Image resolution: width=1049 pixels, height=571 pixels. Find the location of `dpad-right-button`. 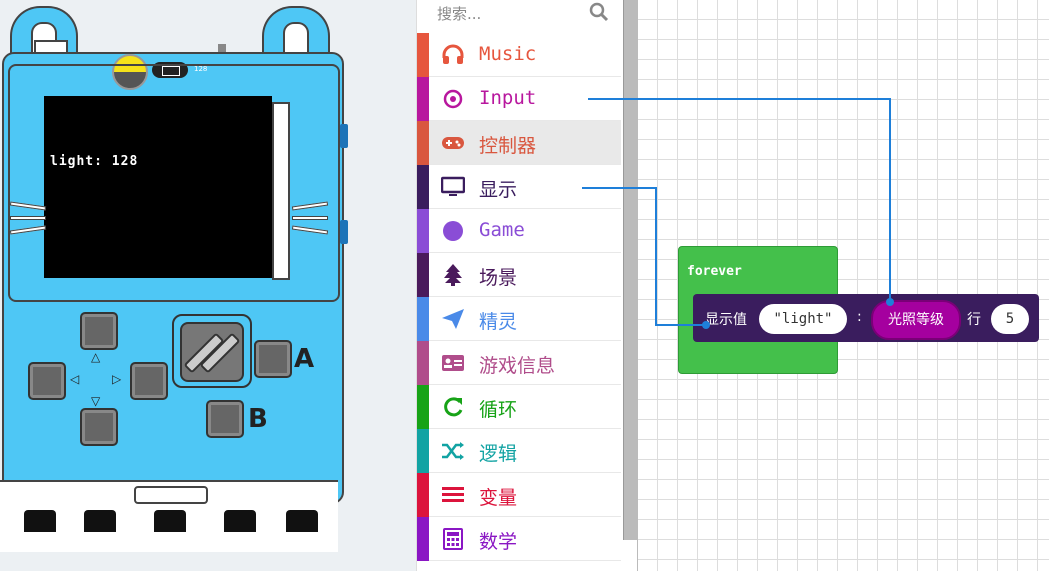

dpad-right-button is located at coordinates (149, 381).